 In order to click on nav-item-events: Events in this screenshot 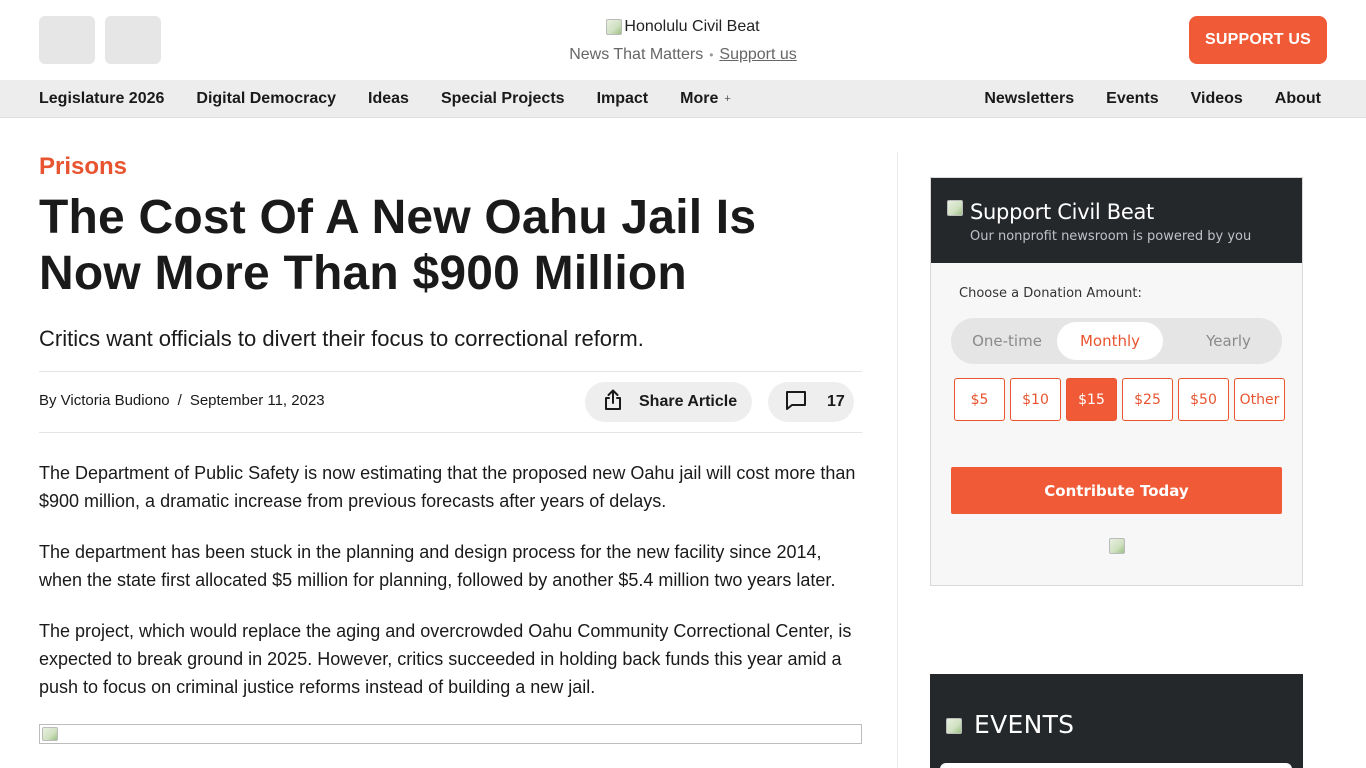, I will do `click(1132, 99)`.